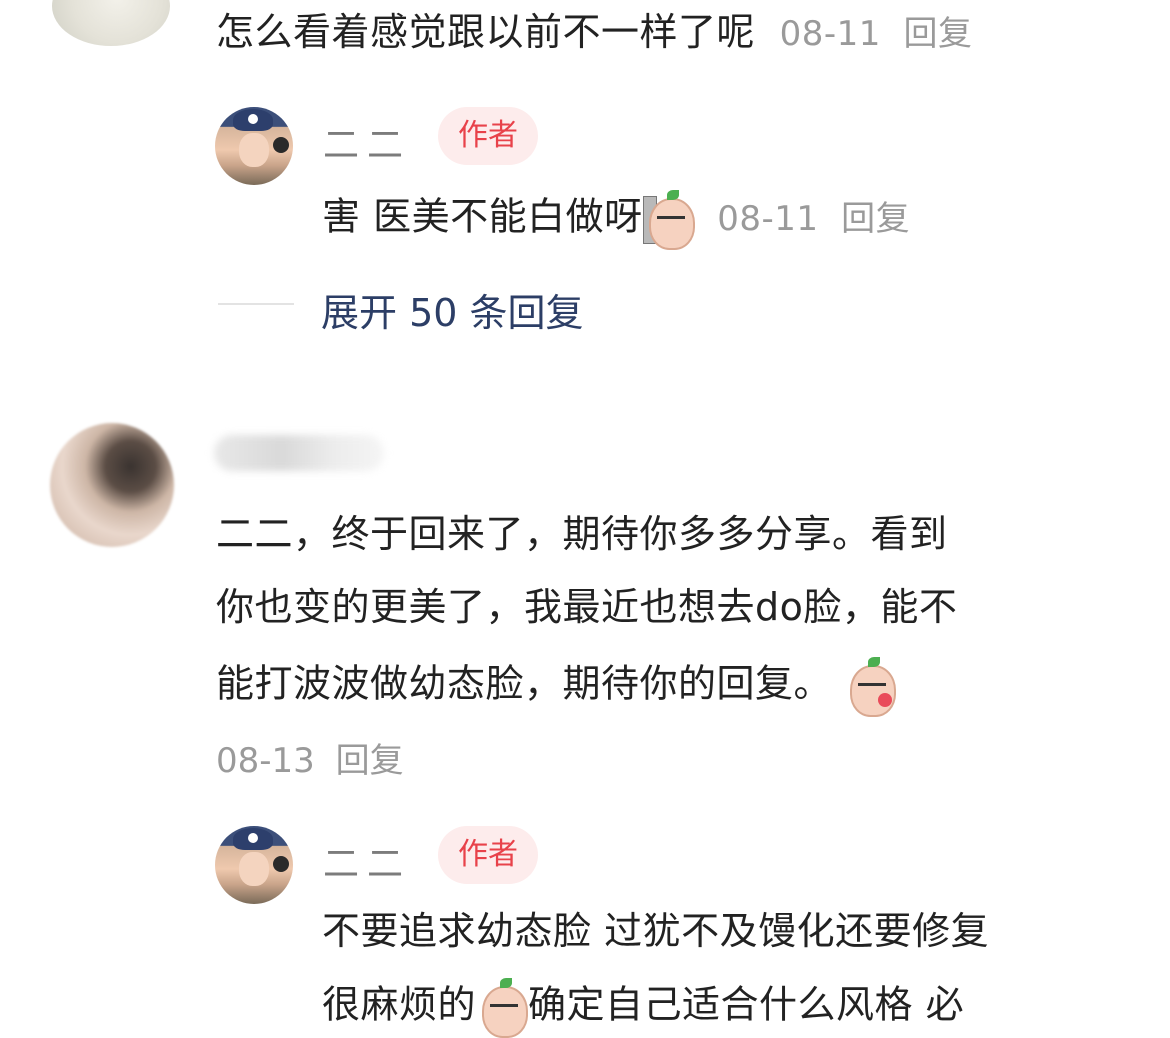 This screenshot has width=1170, height=1038. I want to click on commenter-name, so click(299, 453).